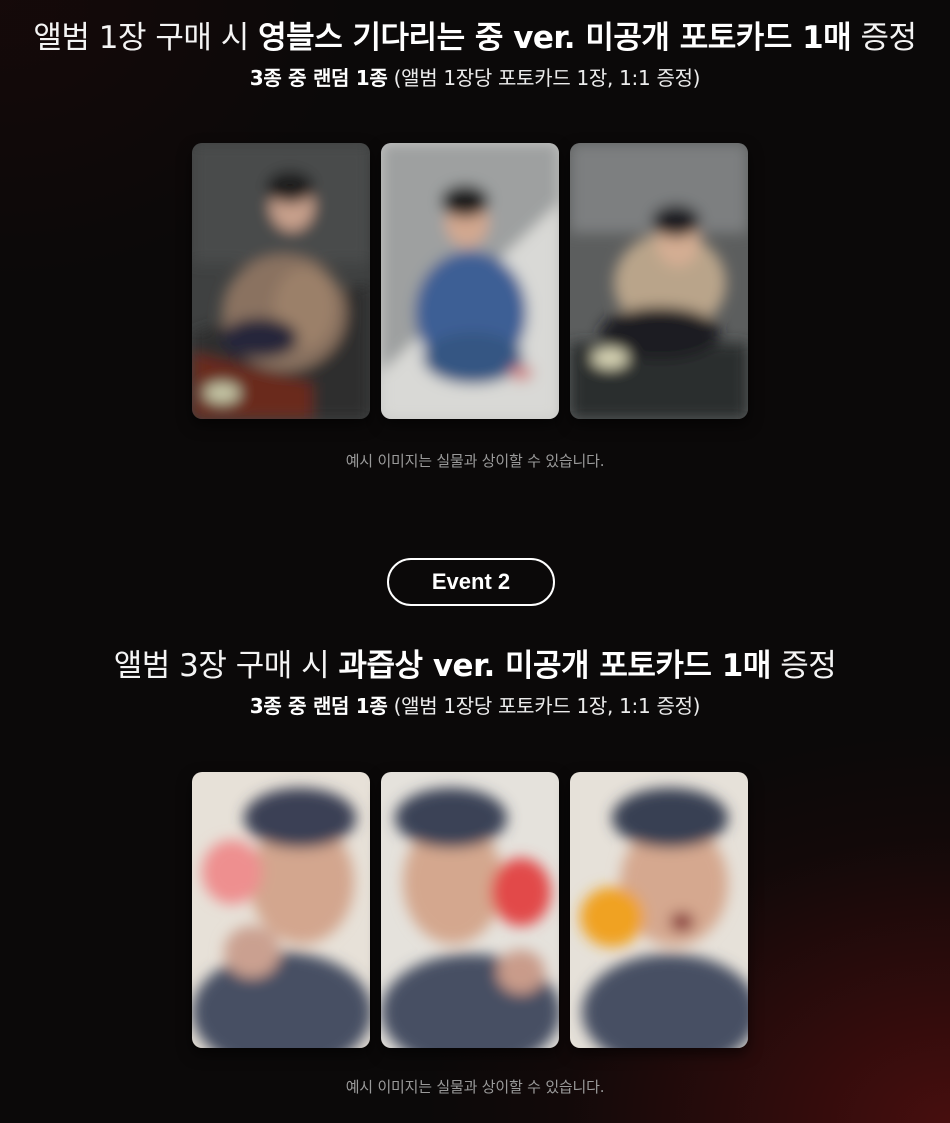  Describe the element at coordinates (555, 38) in the screenshot. I see `event1-title-bold: 영블스 기다리는 중 ver. 미공개 포토카드 1매` at that location.